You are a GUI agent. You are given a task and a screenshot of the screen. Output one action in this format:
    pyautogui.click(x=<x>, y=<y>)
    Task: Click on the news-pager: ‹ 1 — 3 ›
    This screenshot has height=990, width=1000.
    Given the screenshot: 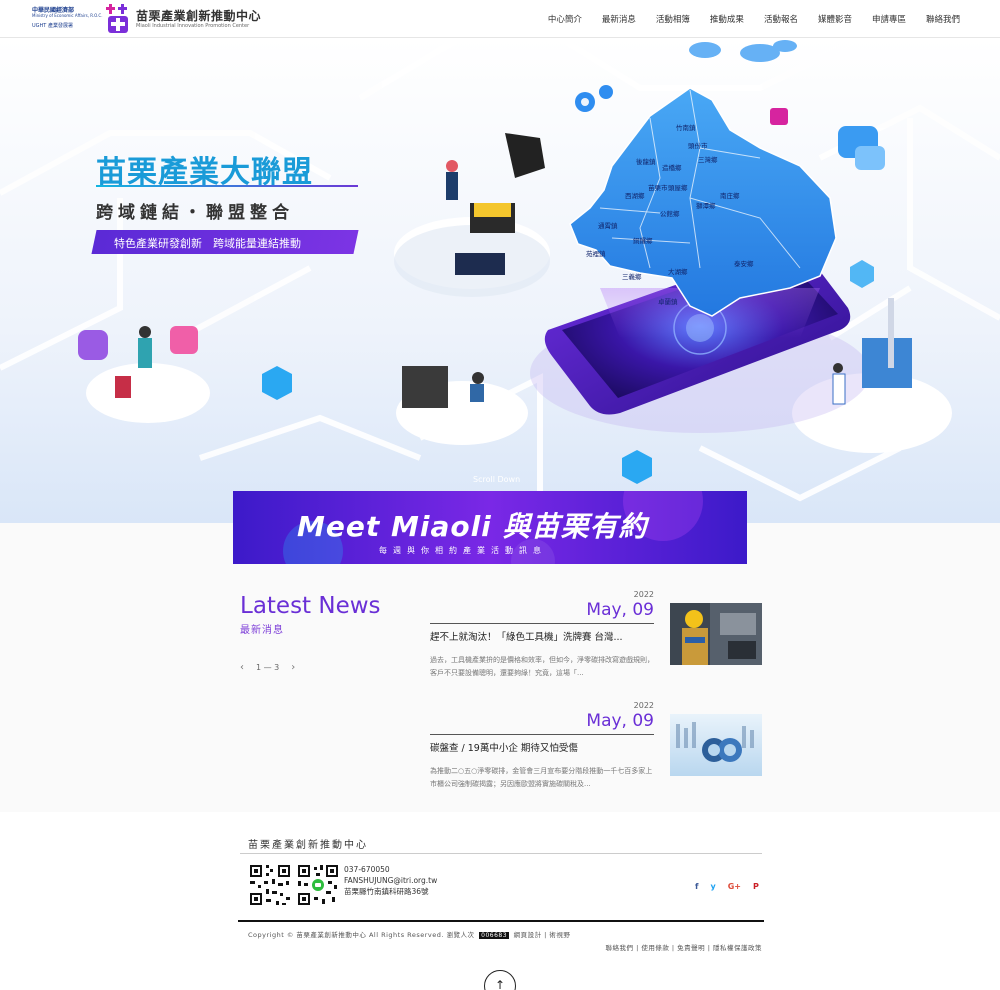 What is the action you would take?
    pyautogui.click(x=267, y=667)
    